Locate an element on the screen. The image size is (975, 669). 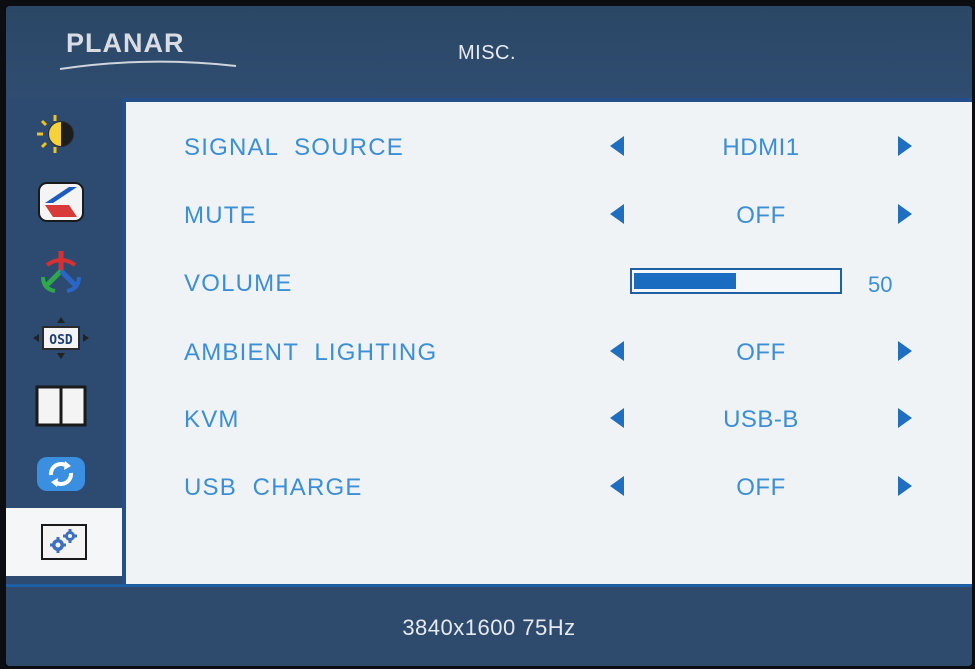
resolution-status: 3840x1600 75Hz is located at coordinates (489, 627).